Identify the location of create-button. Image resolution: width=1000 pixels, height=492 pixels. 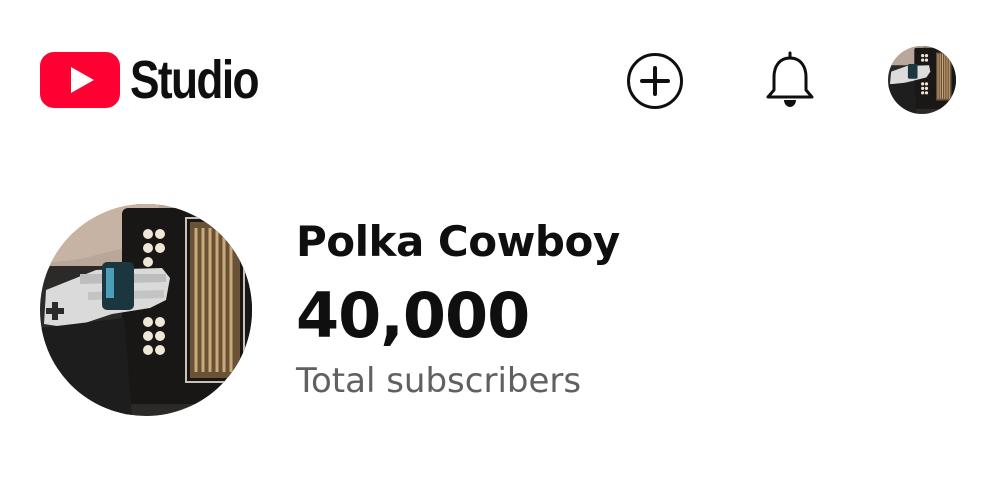
(655, 81).